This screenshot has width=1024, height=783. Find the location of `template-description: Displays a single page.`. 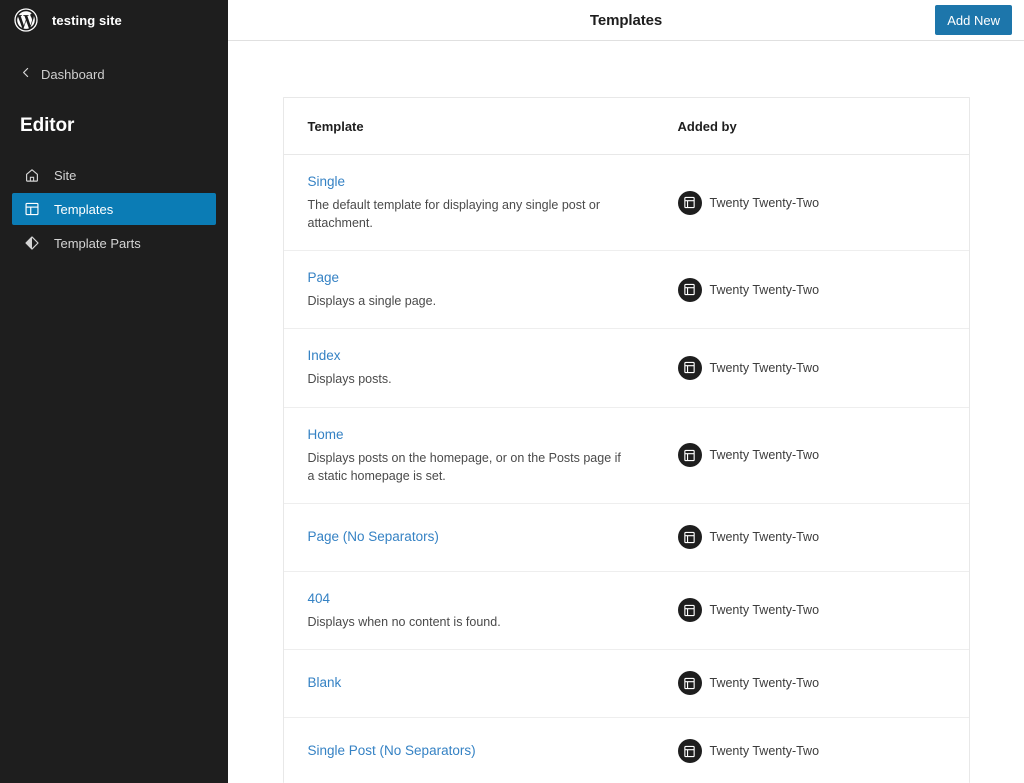

template-description: Displays a single page. is located at coordinates (372, 301).